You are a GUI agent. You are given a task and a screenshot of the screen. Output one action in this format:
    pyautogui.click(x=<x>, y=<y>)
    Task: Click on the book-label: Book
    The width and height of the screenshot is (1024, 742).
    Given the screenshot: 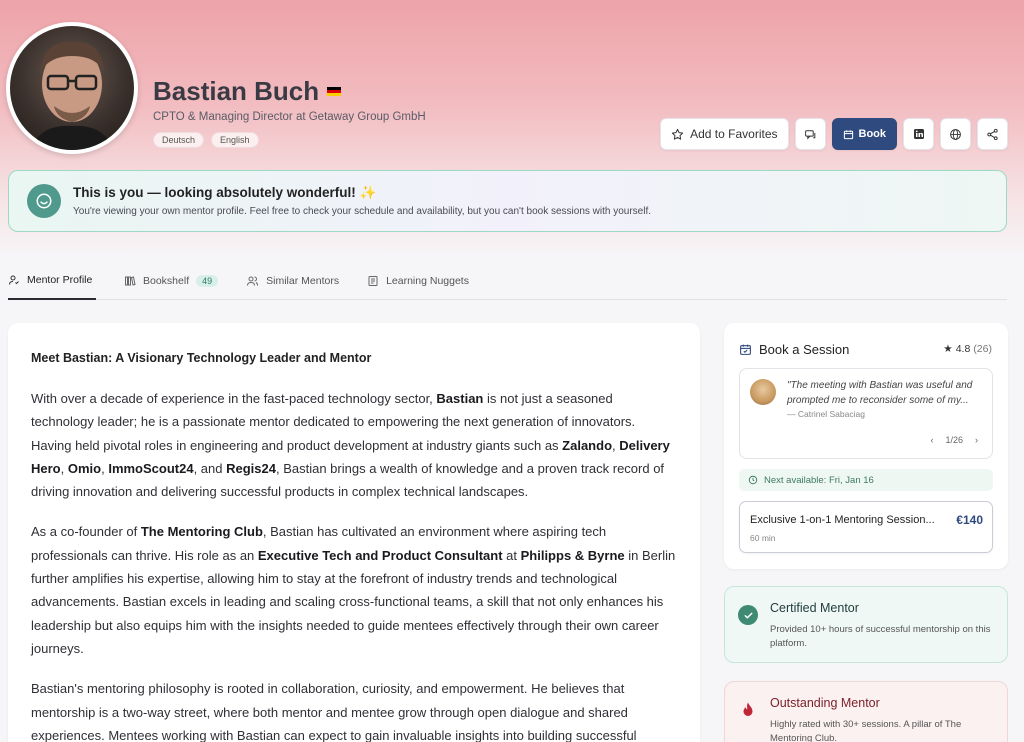 What is the action you would take?
    pyautogui.click(x=872, y=134)
    